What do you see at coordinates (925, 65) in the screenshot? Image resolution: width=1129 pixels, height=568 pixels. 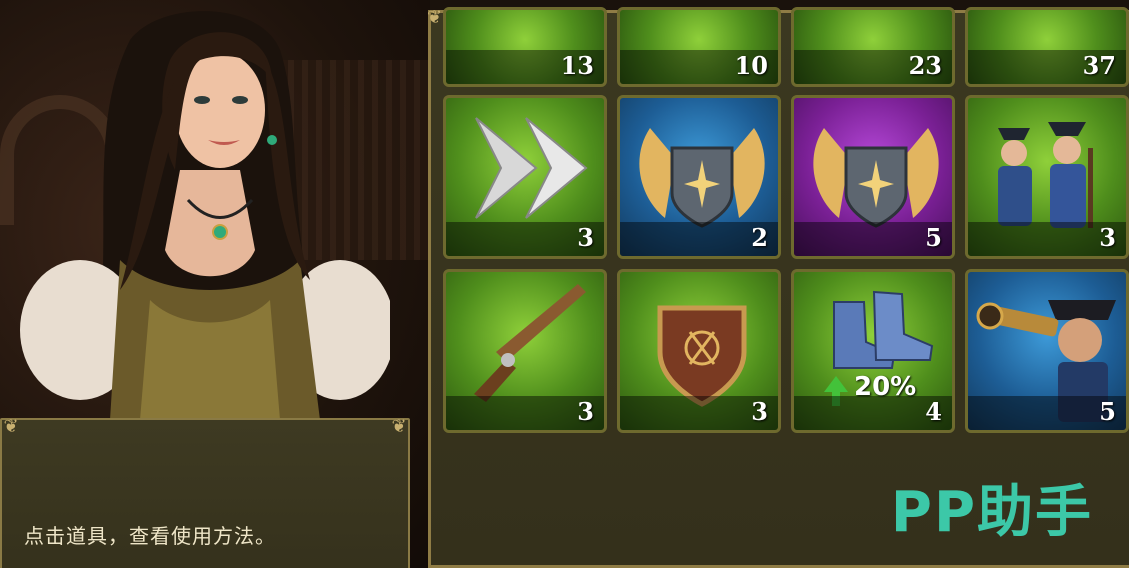 I see `item-count: 23` at bounding box center [925, 65].